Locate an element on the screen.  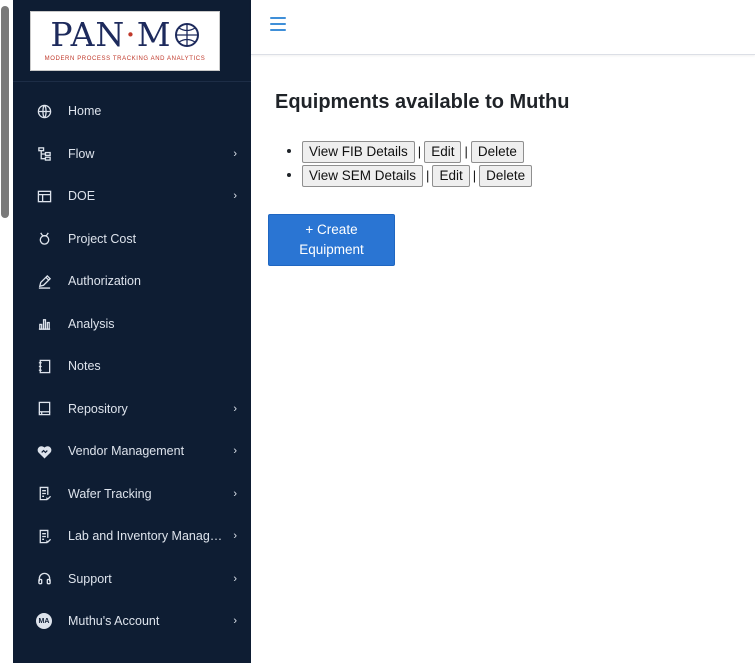
sidebar-item-wafer-tracking: Wafer Tracking › is located at coordinates (132, 494).